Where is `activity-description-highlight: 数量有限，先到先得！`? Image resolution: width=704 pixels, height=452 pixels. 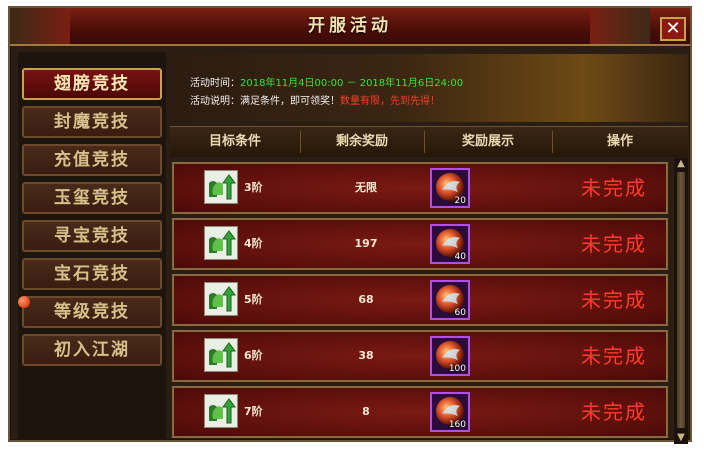 activity-description-highlight: 数量有限，先到先得！ is located at coordinates (390, 101).